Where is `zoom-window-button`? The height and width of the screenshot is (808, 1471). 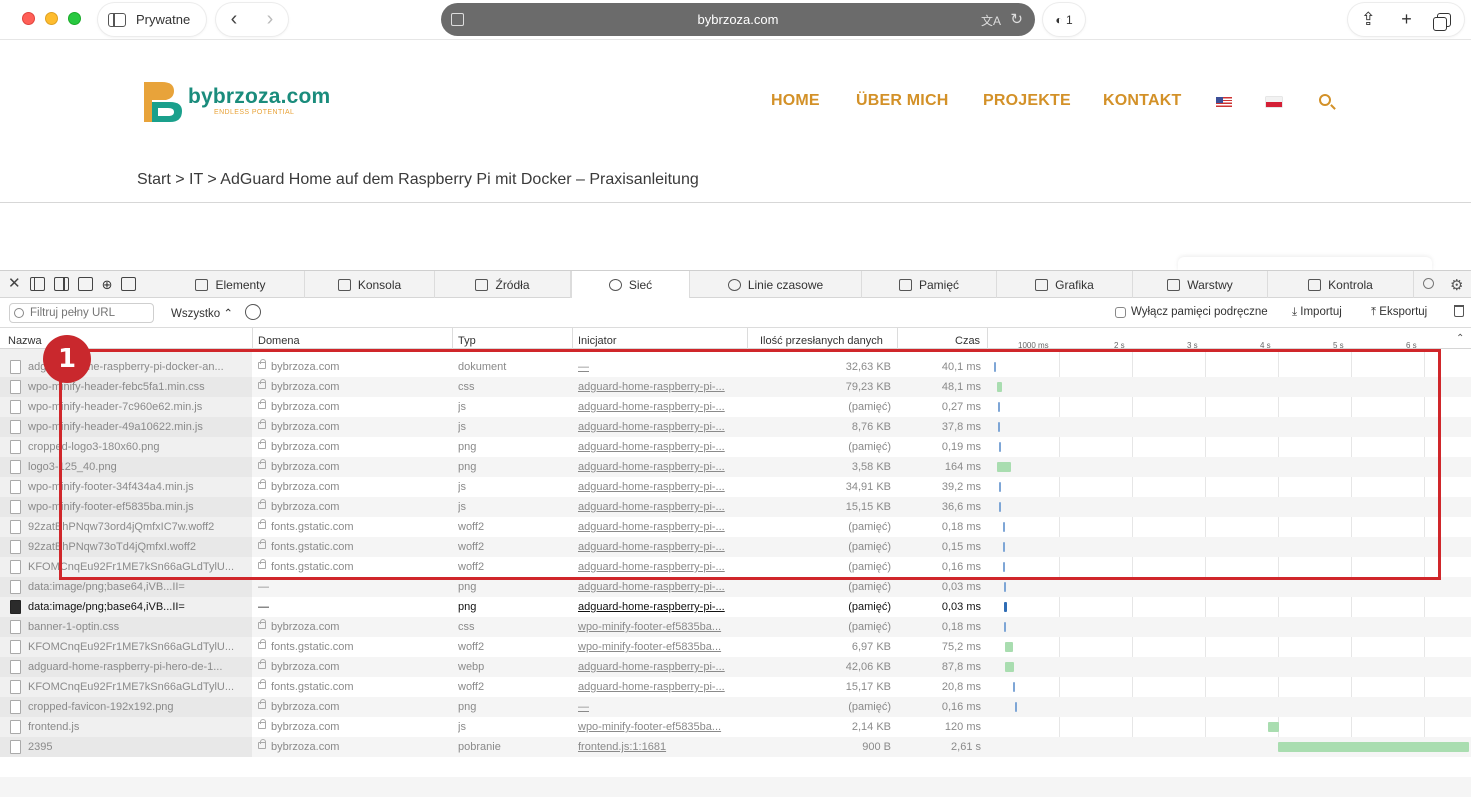 zoom-window-button is located at coordinates (74, 18).